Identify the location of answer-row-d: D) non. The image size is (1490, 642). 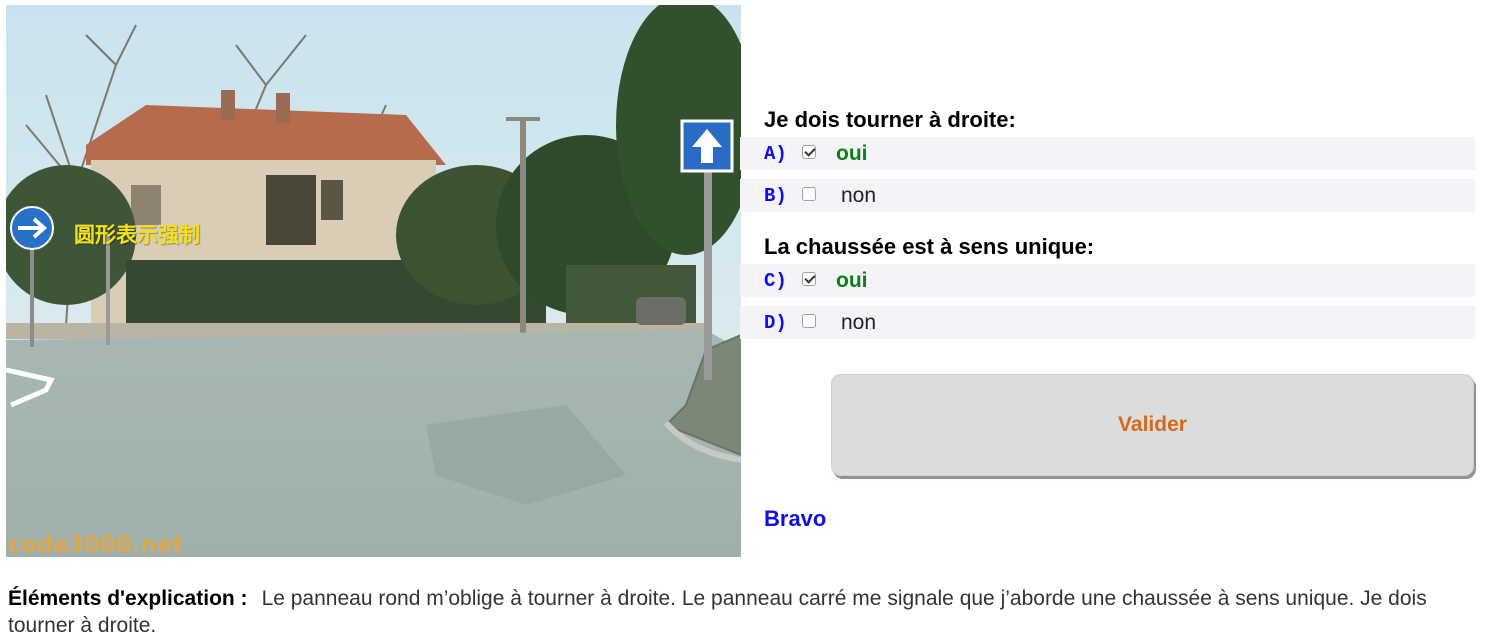
(1107, 322).